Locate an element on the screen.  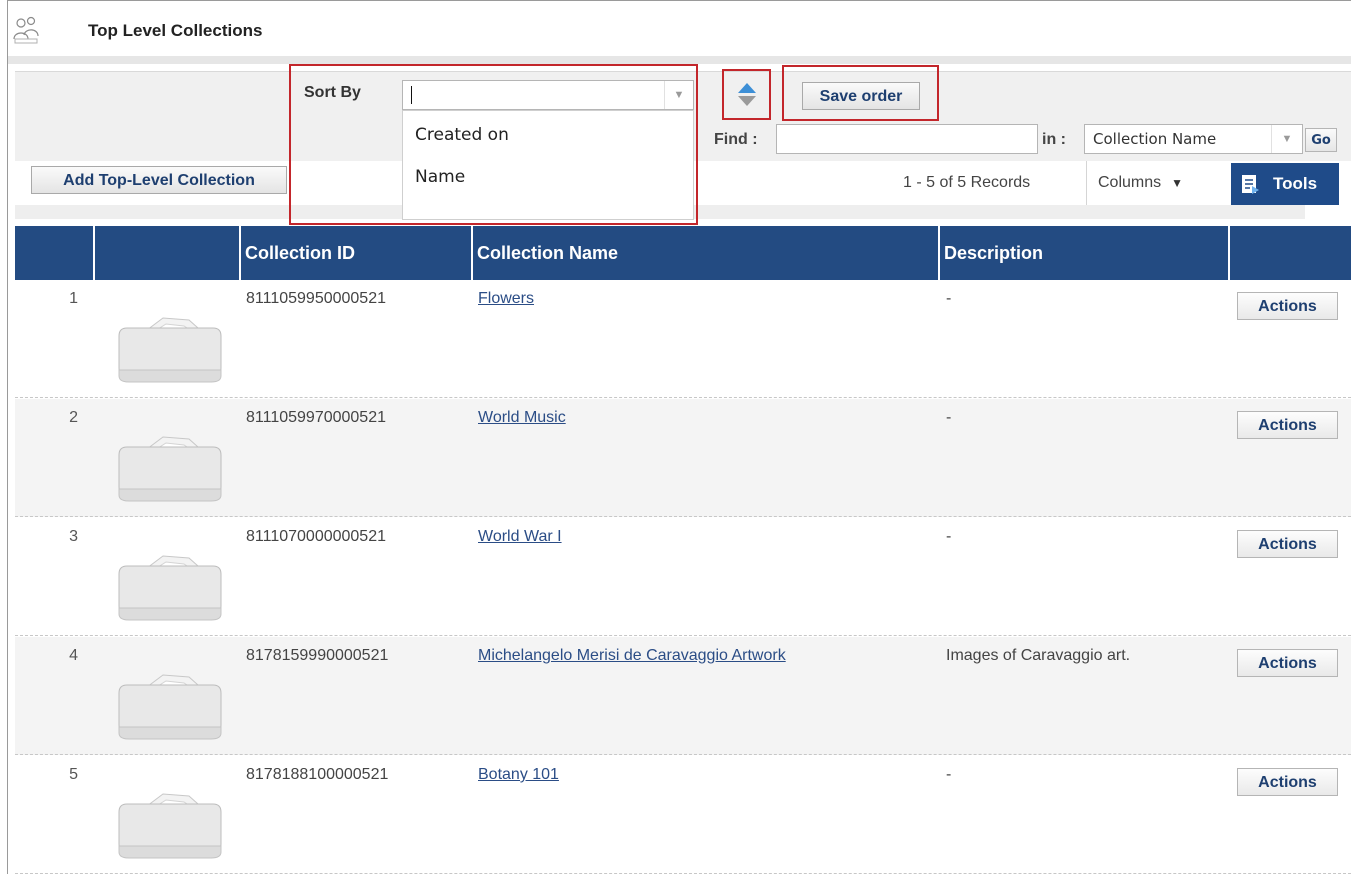
in-label: in : is located at coordinates (1054, 139).